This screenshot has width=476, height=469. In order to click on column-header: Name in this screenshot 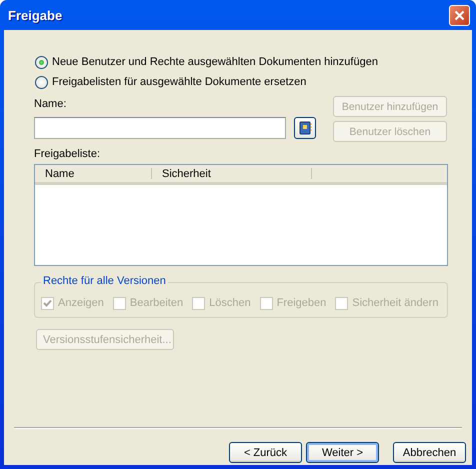, I will do `click(93, 173)`.